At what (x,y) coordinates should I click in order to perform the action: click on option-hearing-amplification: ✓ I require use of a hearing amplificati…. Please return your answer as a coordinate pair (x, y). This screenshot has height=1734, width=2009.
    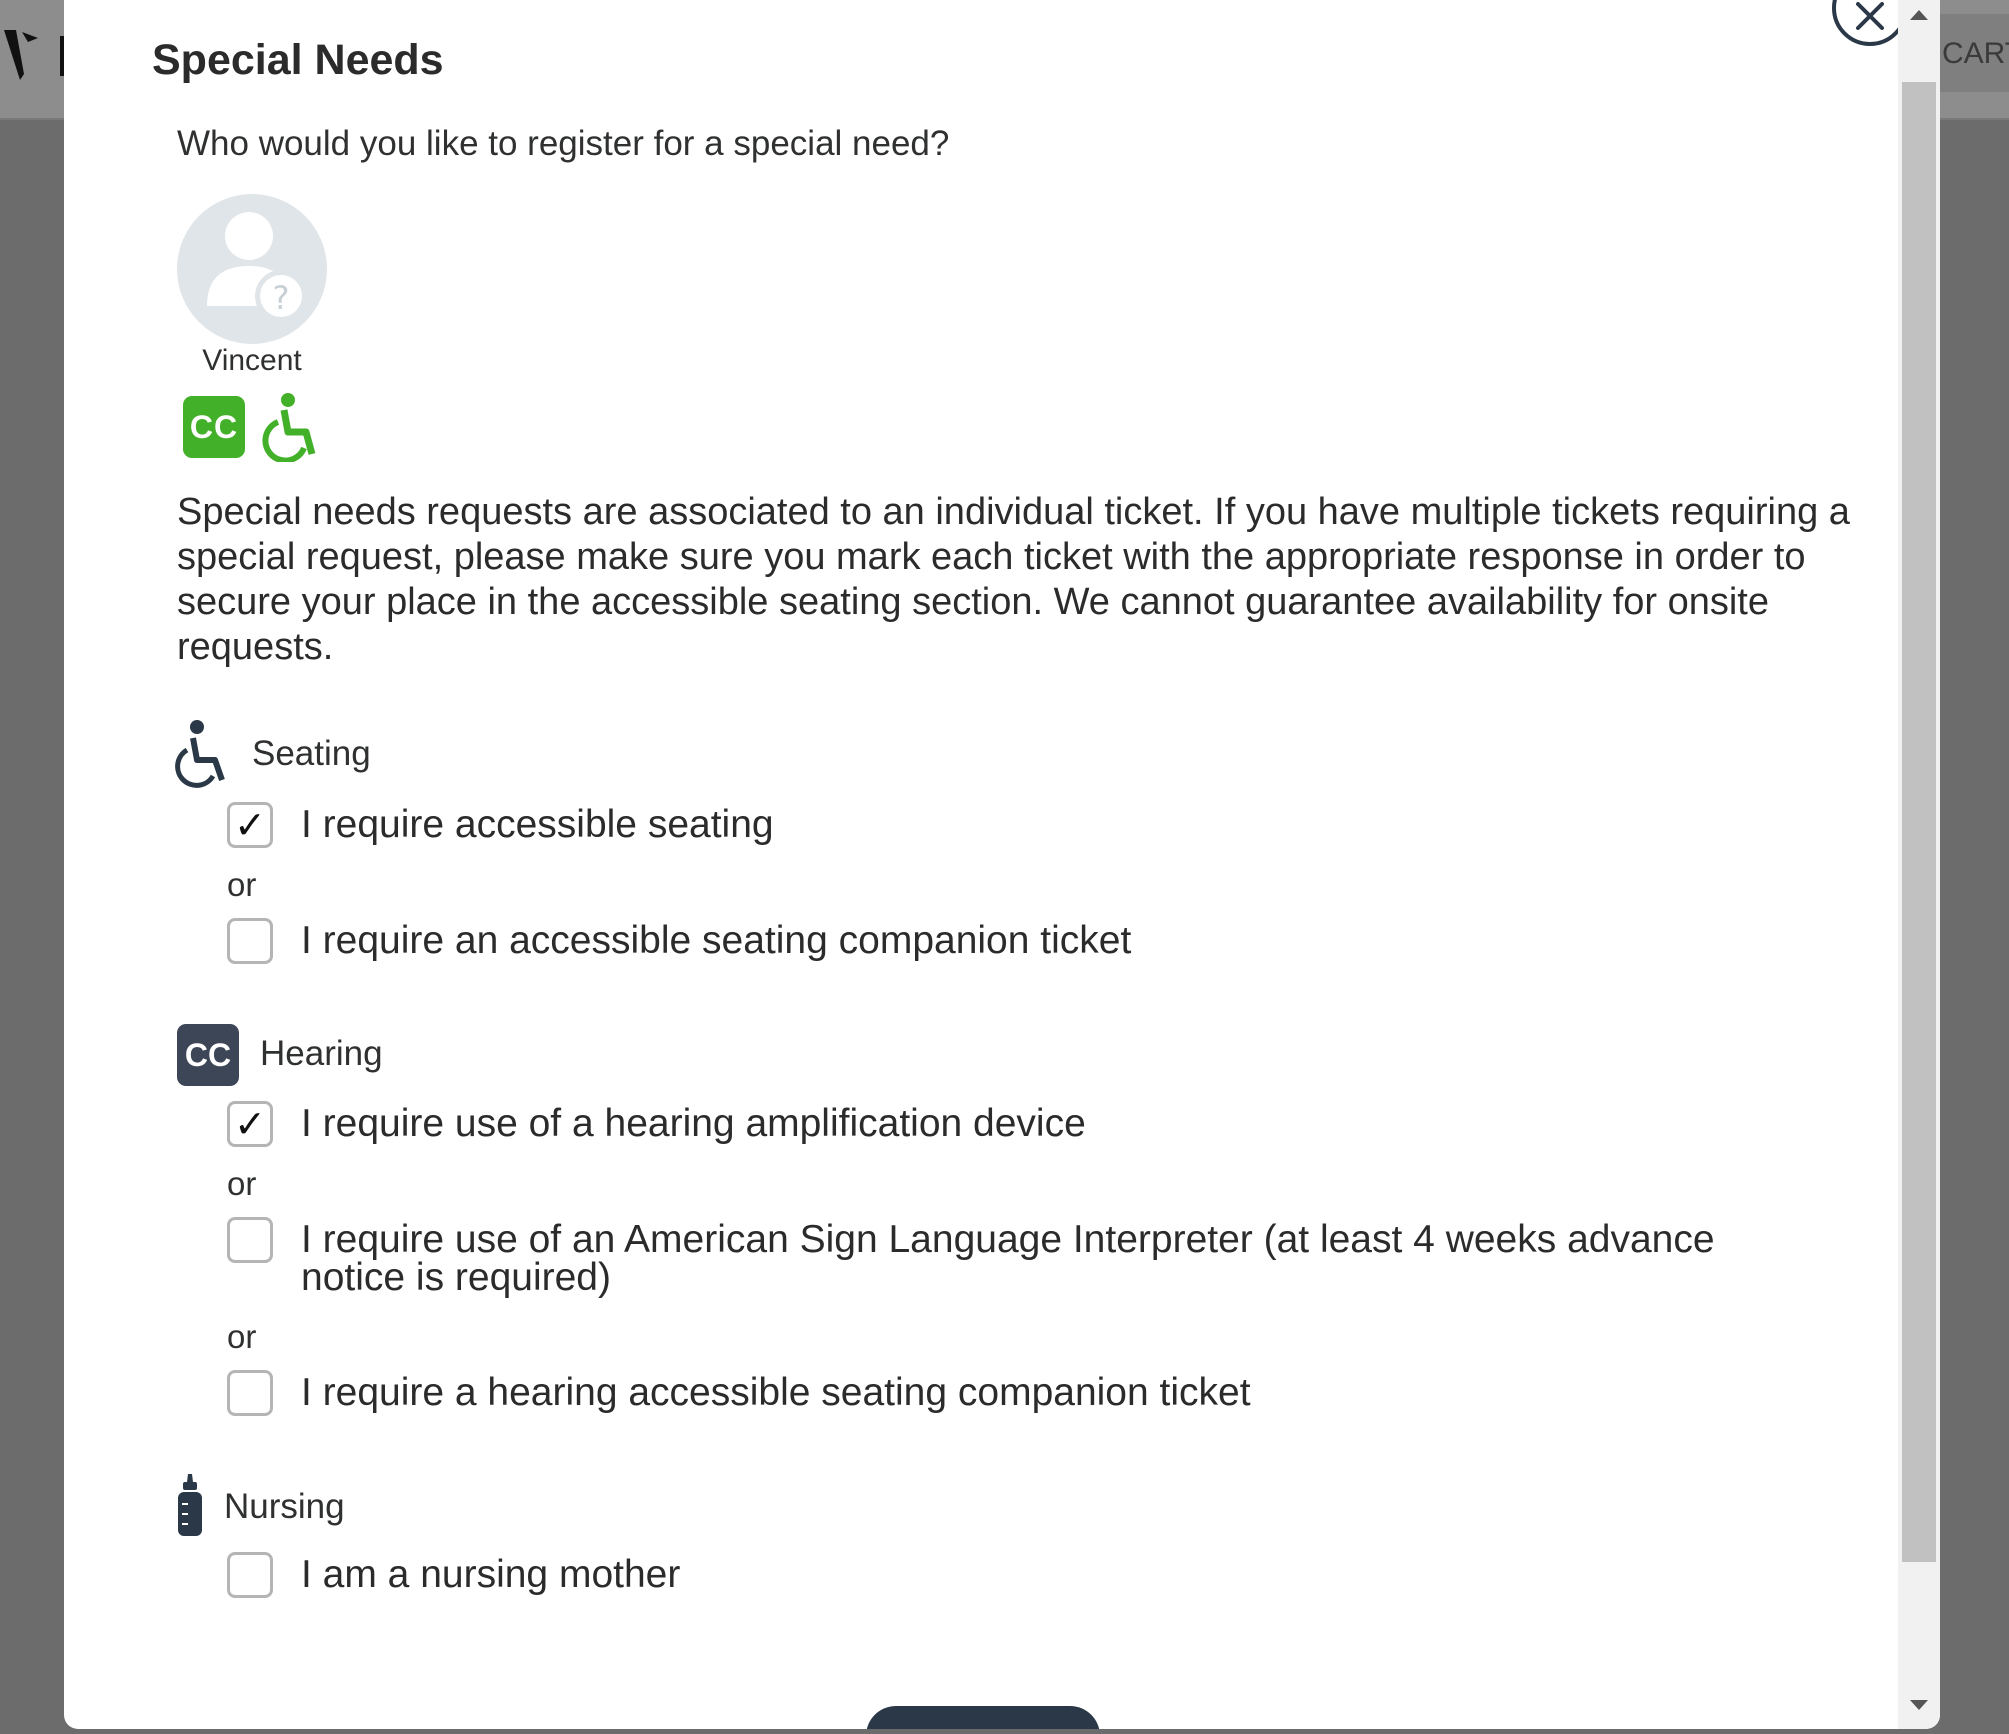
    Looking at the image, I should click on (656, 1124).